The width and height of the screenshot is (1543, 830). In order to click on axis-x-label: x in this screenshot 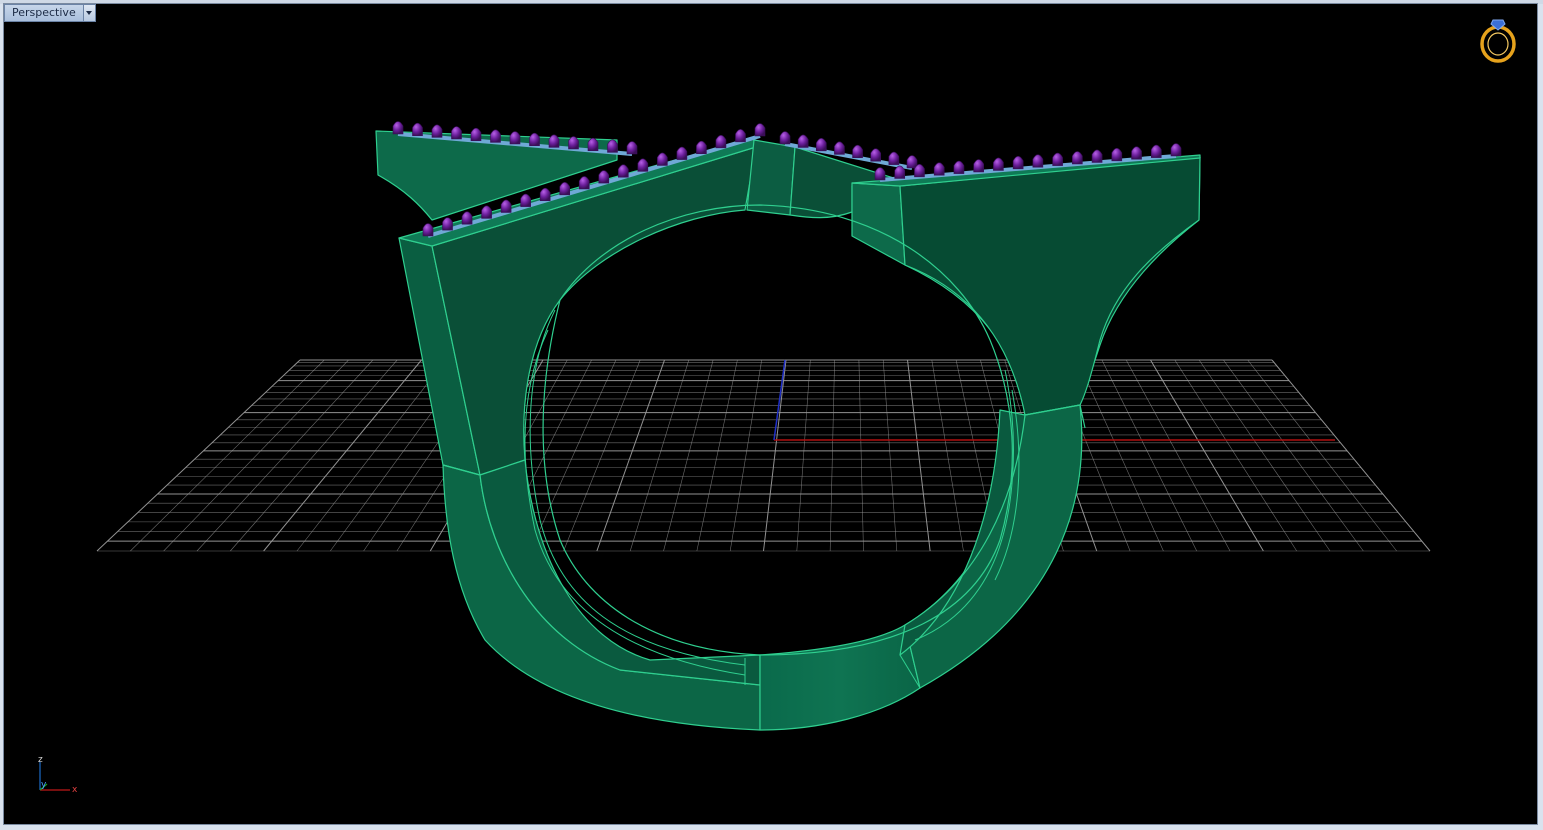, I will do `click(75, 790)`.